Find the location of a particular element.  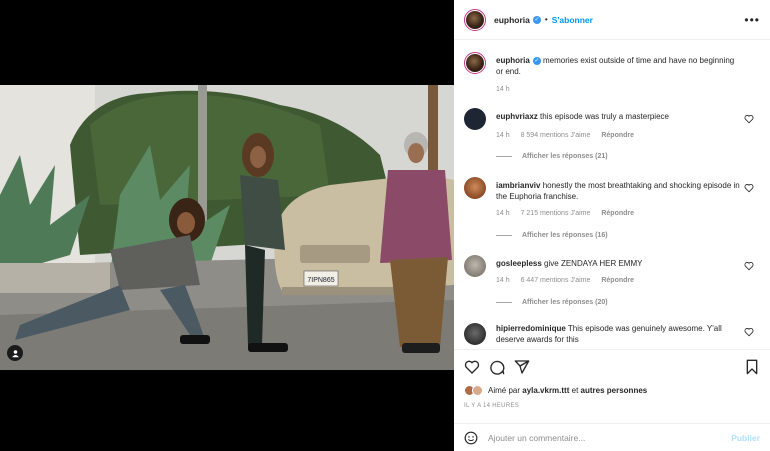

emoji-smiley-icon is located at coordinates (471, 438).